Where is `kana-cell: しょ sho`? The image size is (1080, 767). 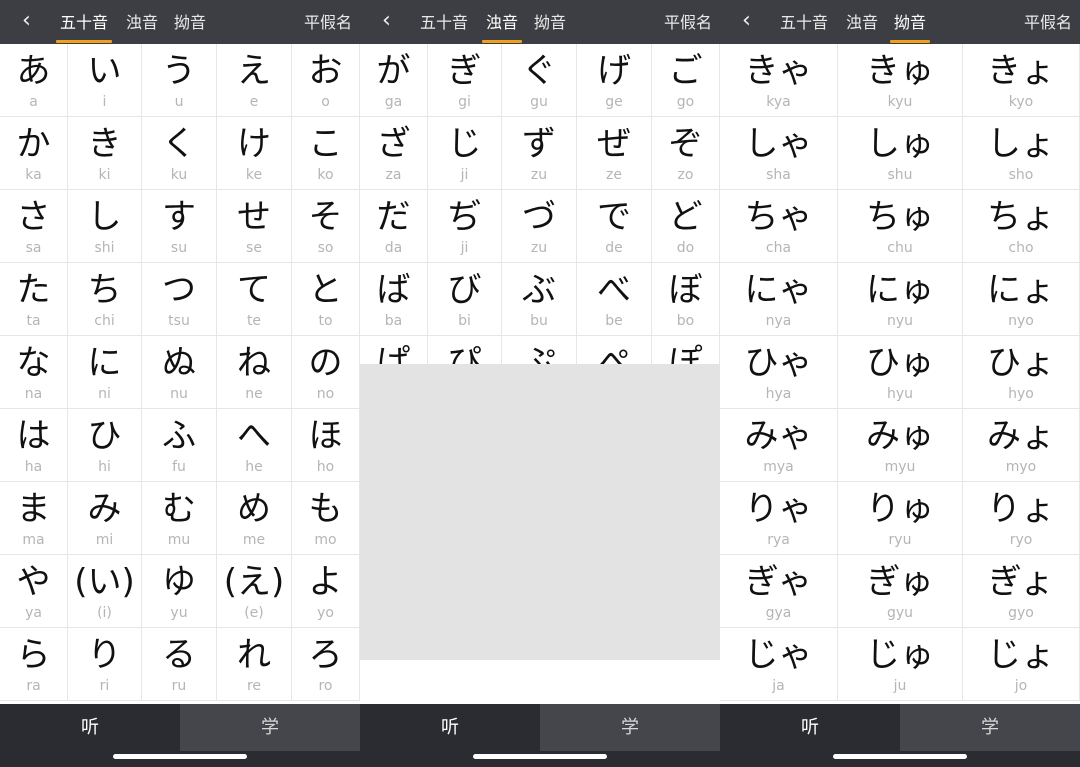
kana-cell: しょ sho is located at coordinates (1021, 153).